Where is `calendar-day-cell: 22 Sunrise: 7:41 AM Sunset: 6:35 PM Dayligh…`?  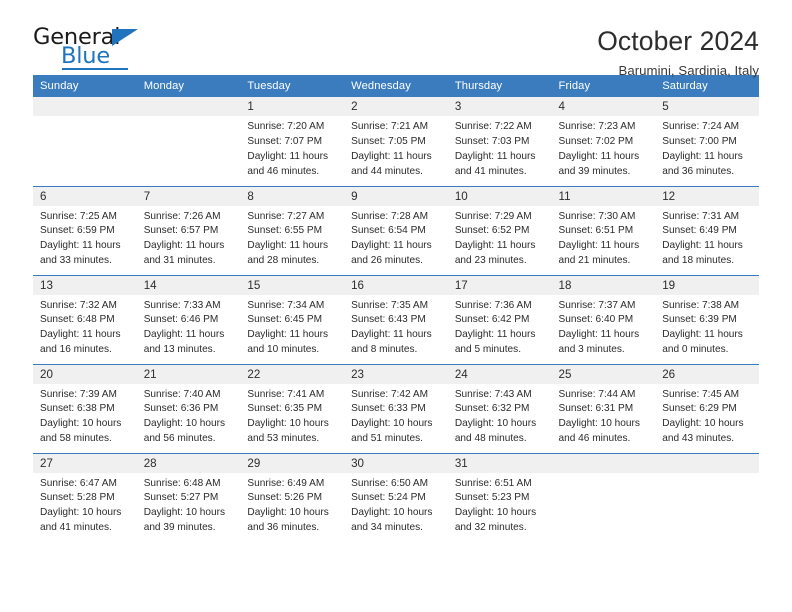
calendar-day-cell: 22 Sunrise: 7:41 AM Sunset: 6:35 PM Dayligh… is located at coordinates (292, 408).